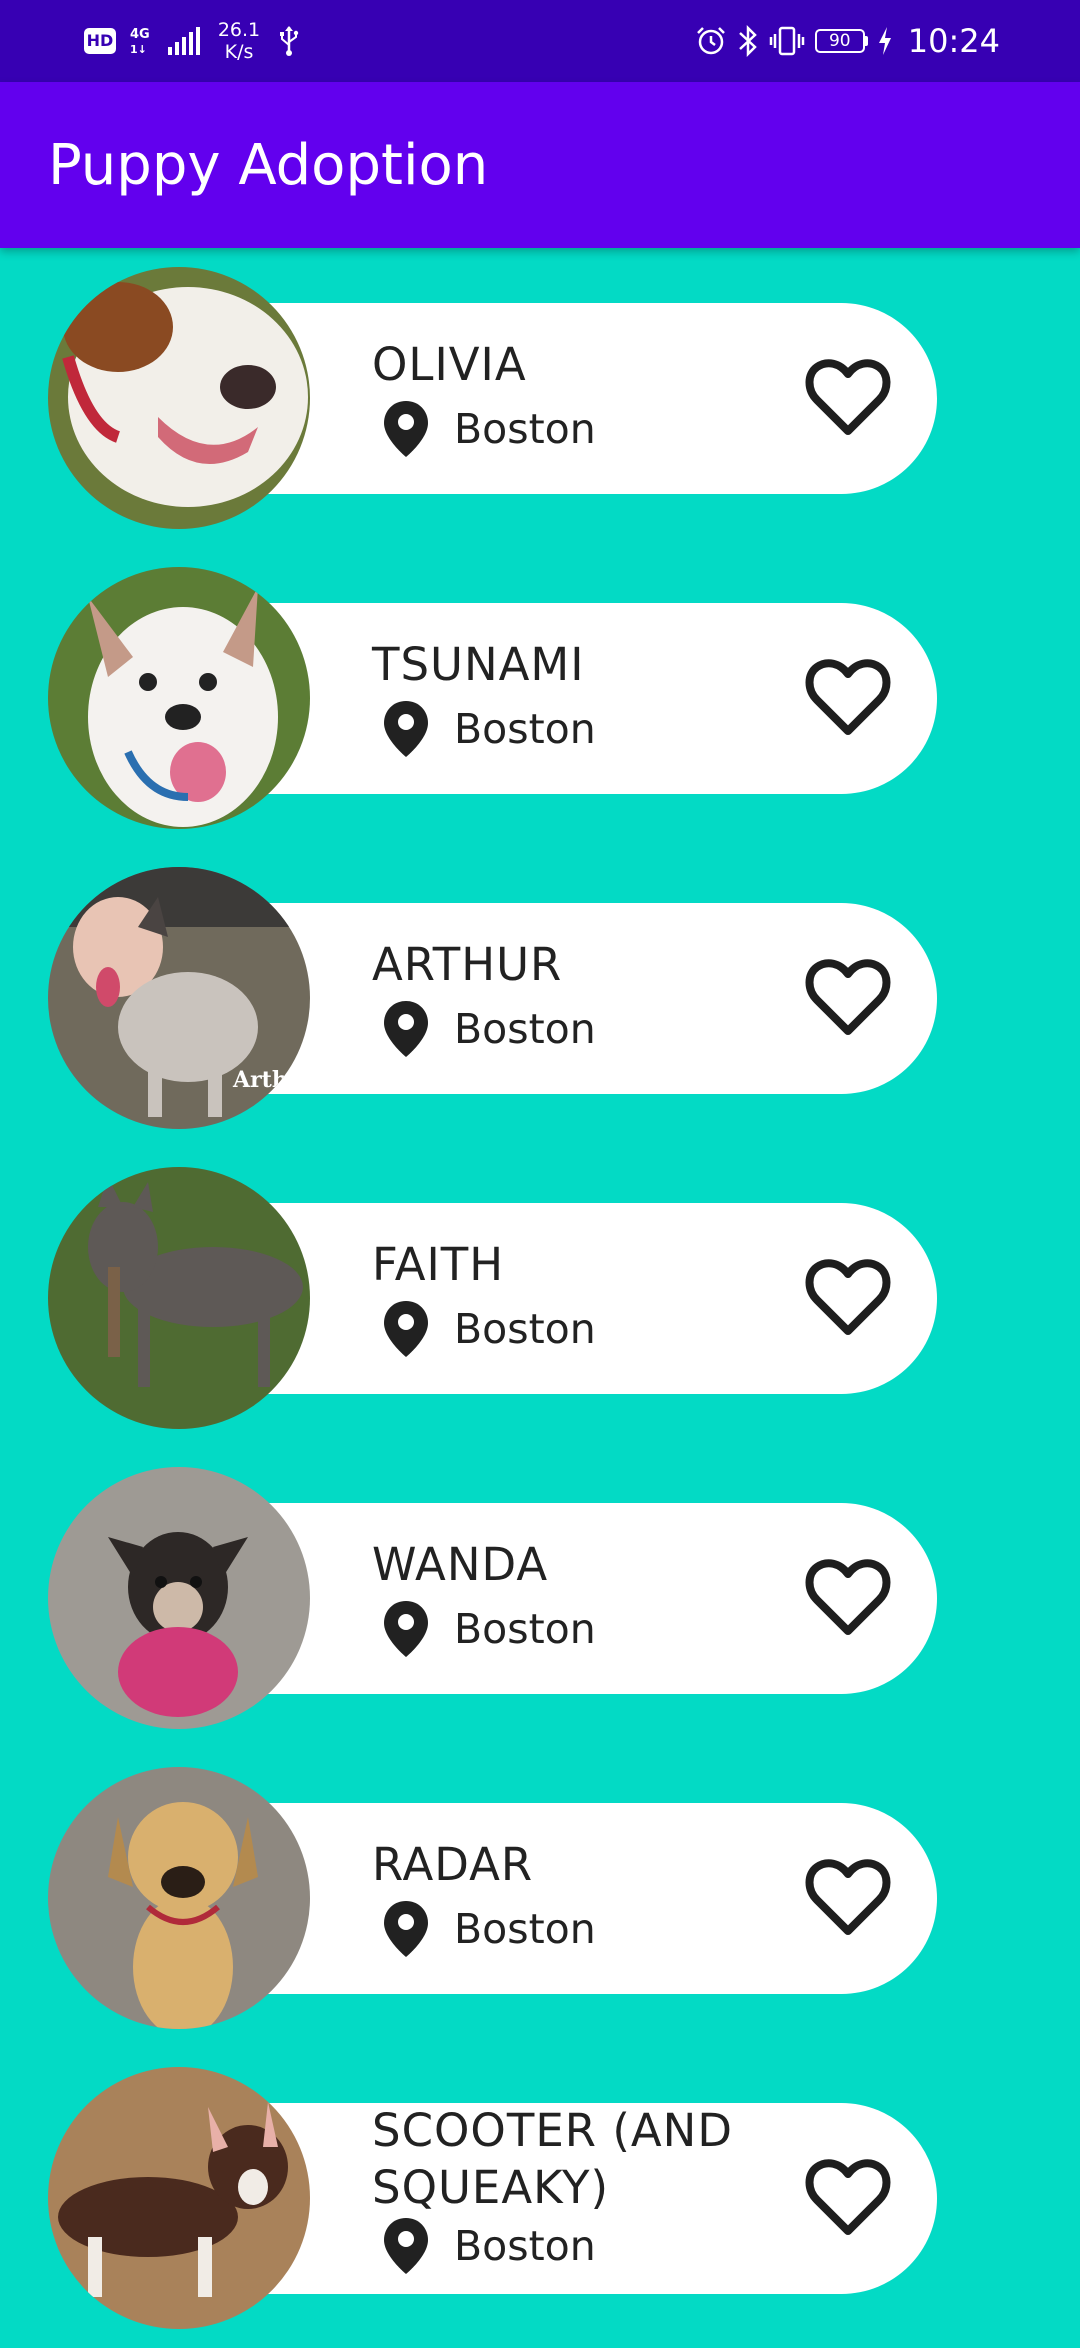  Describe the element at coordinates (467, 964) in the screenshot. I see `puppy-name: ARTHUR` at that location.